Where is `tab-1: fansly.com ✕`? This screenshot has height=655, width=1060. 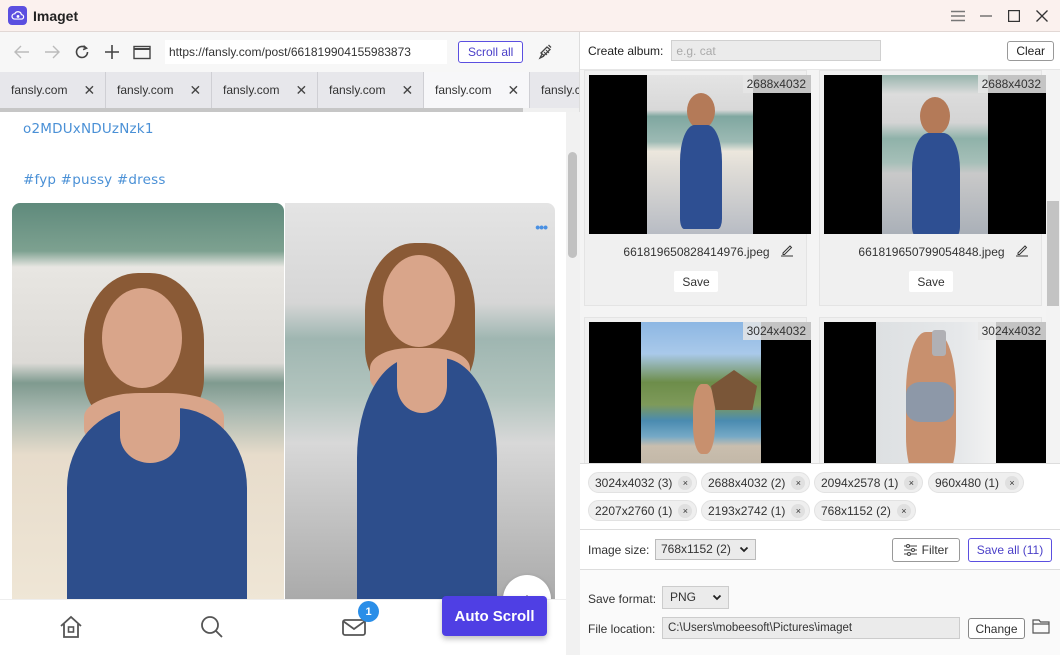 tab-1: fansly.com ✕ is located at coordinates (53, 90).